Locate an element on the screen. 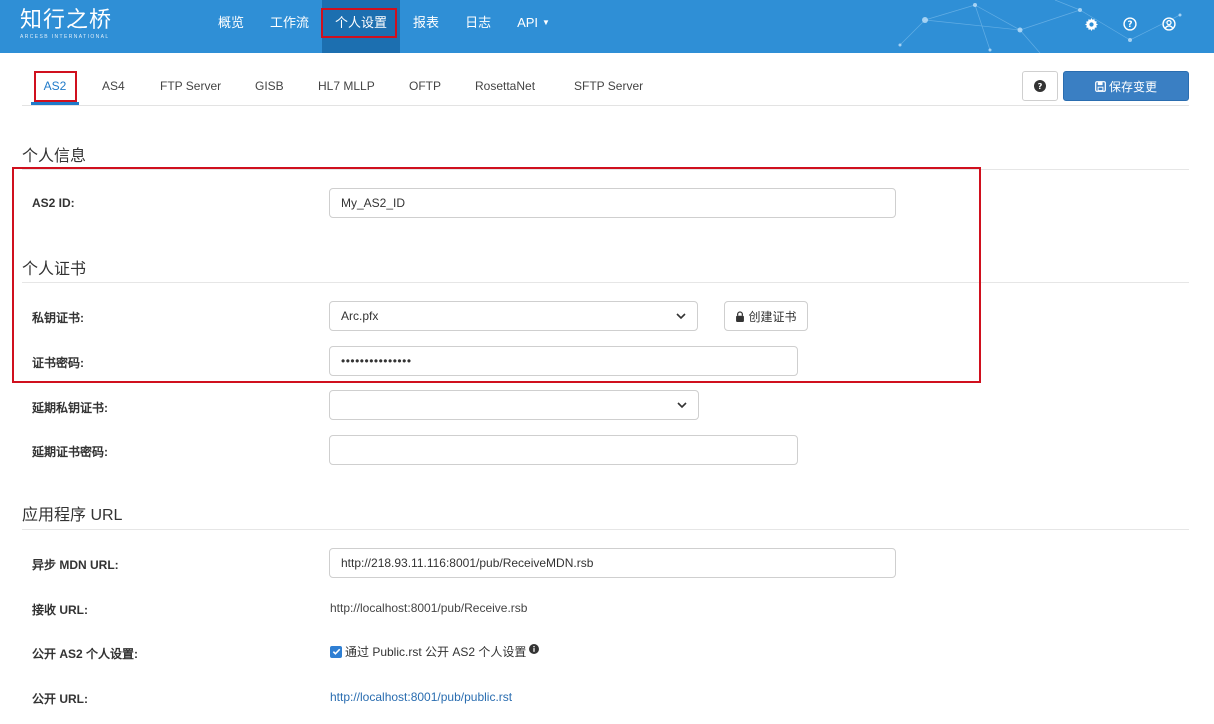  nav-item-label: 日志 is located at coordinates (478, 22).